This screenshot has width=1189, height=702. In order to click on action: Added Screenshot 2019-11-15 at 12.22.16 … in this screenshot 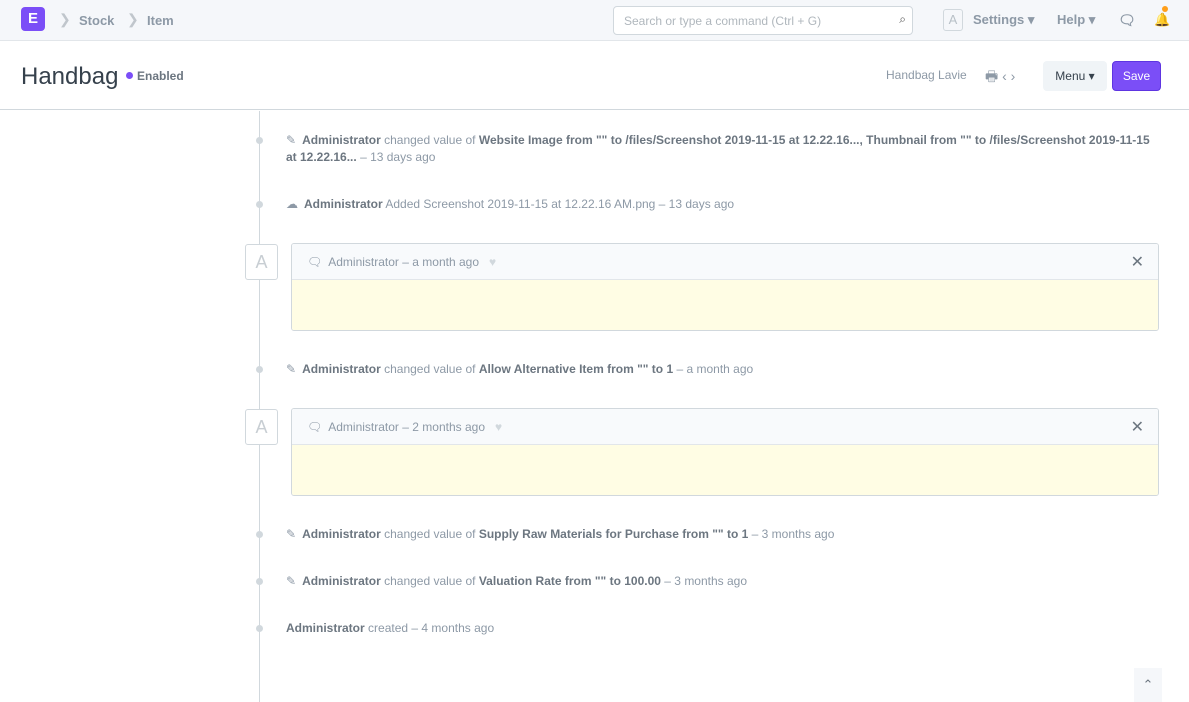, I will do `click(559, 204)`.